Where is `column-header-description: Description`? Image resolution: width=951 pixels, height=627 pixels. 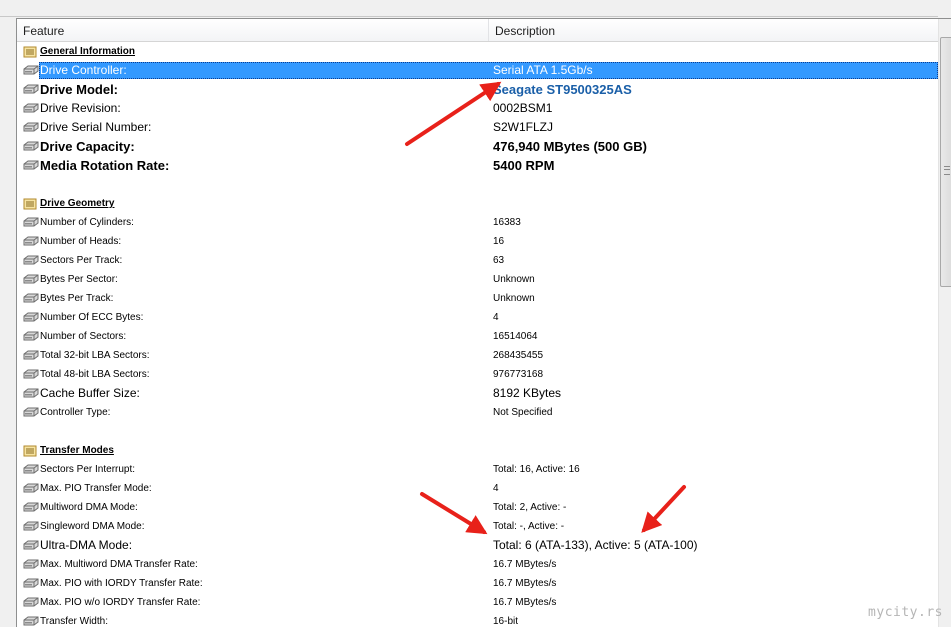
column-header-description: Description is located at coordinates (713, 30).